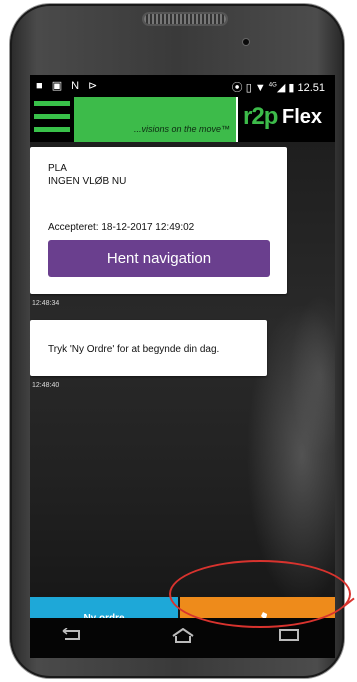 This screenshot has height=682, width=357. What do you see at coordinates (46, 303) in the screenshot?
I see `message-timestamp: 12:48:34` at bounding box center [46, 303].